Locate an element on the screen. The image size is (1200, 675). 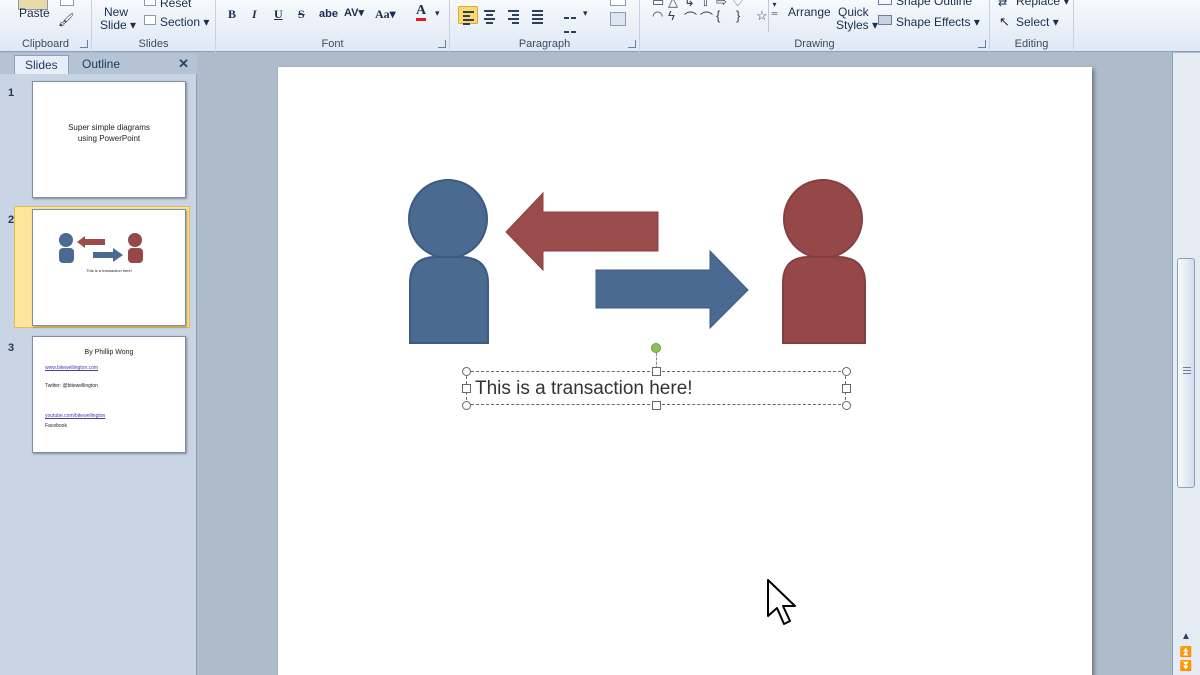
select-icon: ↖ is located at coordinates (1004, 21).